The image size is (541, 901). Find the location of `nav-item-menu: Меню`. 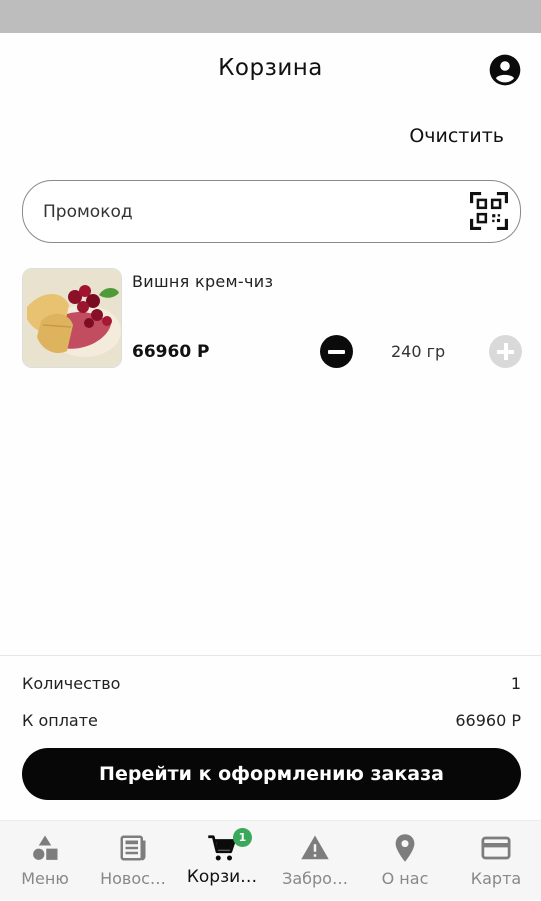

nav-item-menu: Меню is located at coordinates (45, 861).